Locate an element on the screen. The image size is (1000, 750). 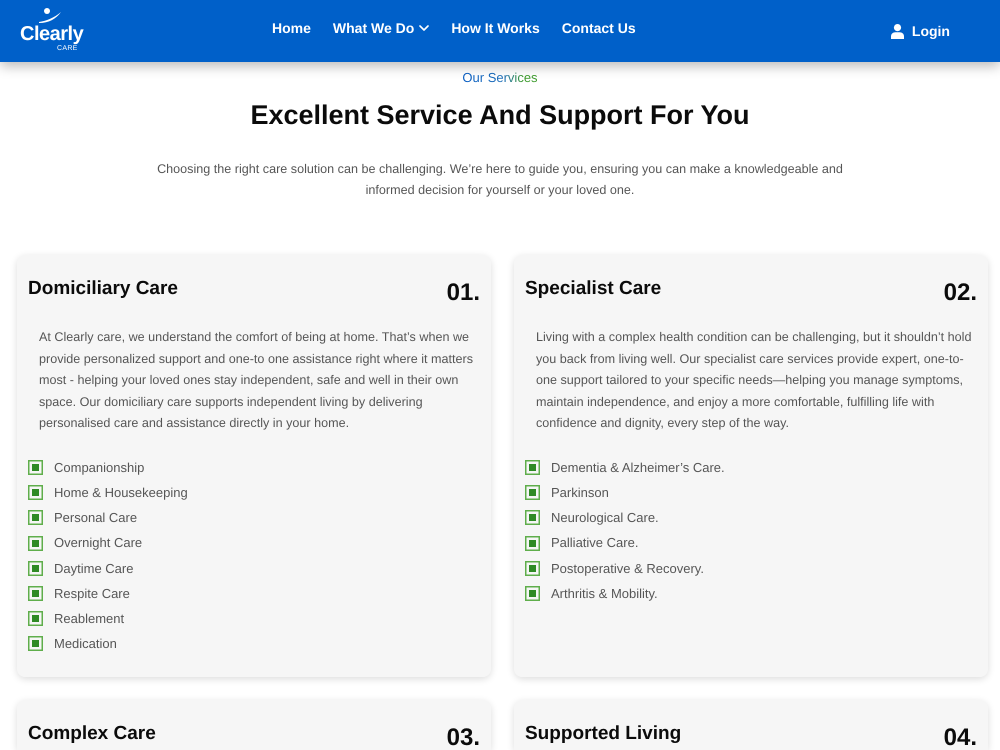
service-item: Reablement is located at coordinates (89, 619).